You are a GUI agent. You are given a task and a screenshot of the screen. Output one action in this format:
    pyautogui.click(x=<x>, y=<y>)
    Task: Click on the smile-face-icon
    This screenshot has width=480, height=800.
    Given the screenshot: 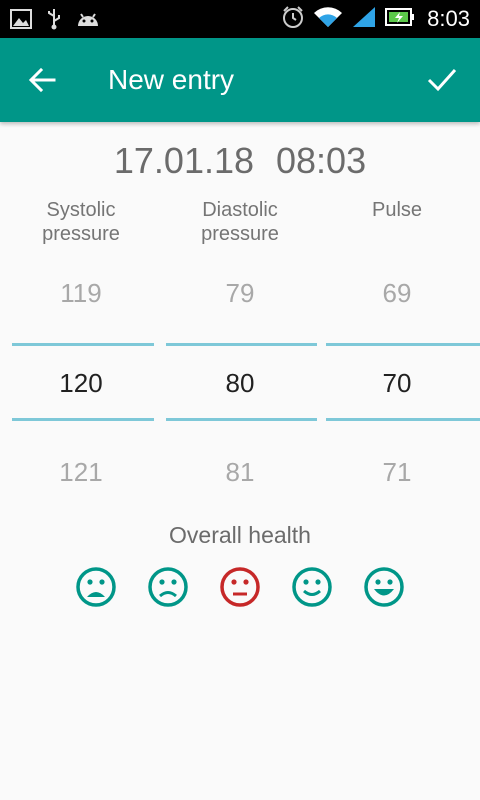 What is the action you would take?
    pyautogui.click(x=312, y=587)
    